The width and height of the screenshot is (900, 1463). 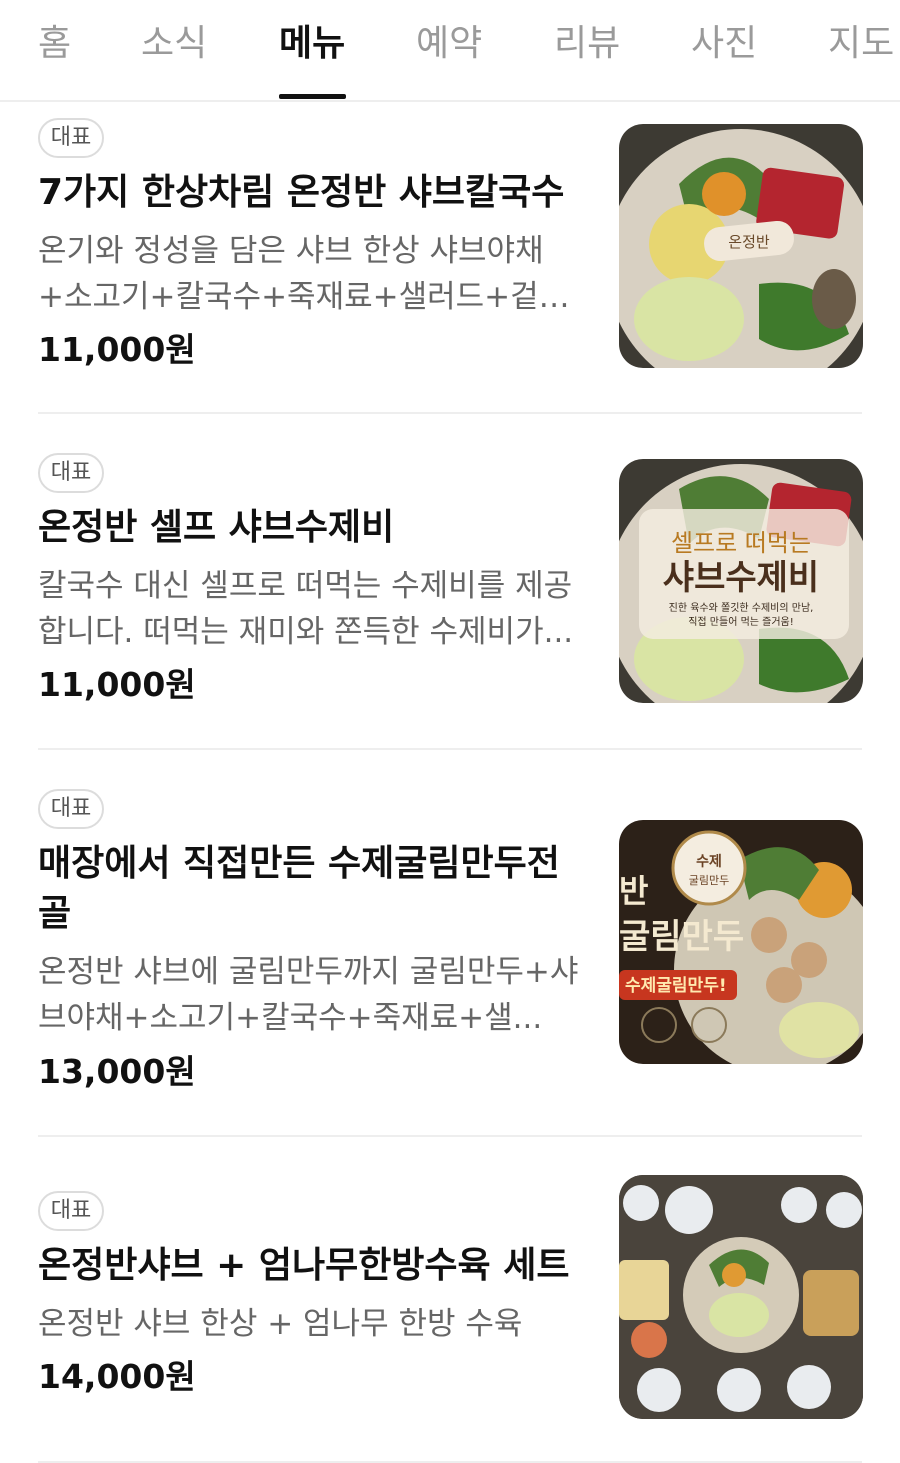 What do you see at coordinates (304, 1265) in the screenshot?
I see `menu-item-name: 온정반샤브 + 엄나무한방수육 세트` at bounding box center [304, 1265].